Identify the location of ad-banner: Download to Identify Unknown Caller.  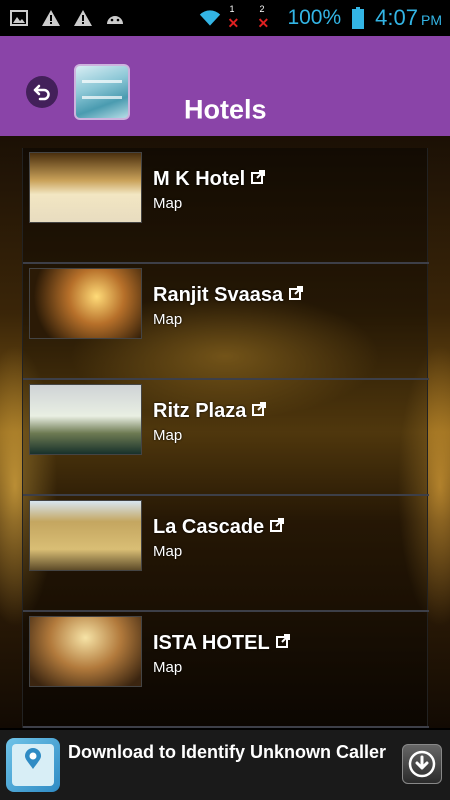
(225, 764).